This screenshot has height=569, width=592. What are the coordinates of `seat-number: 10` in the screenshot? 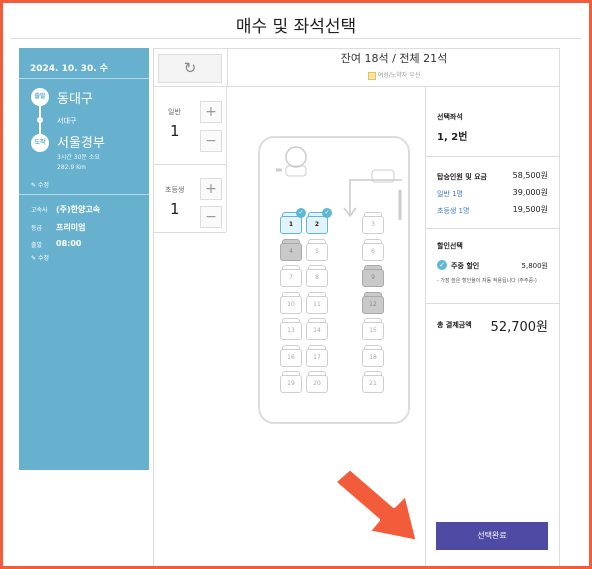 It's located at (291, 304).